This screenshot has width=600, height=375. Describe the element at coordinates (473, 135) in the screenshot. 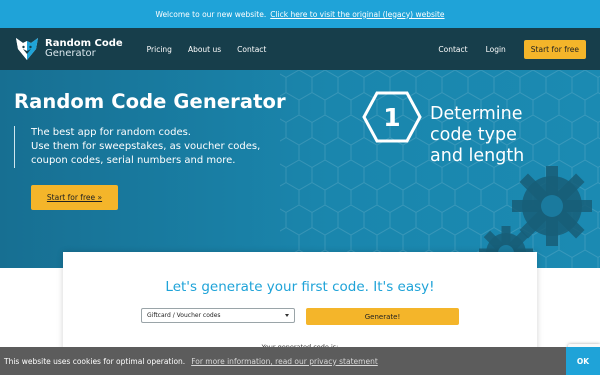

I see `step-line: code type` at that location.